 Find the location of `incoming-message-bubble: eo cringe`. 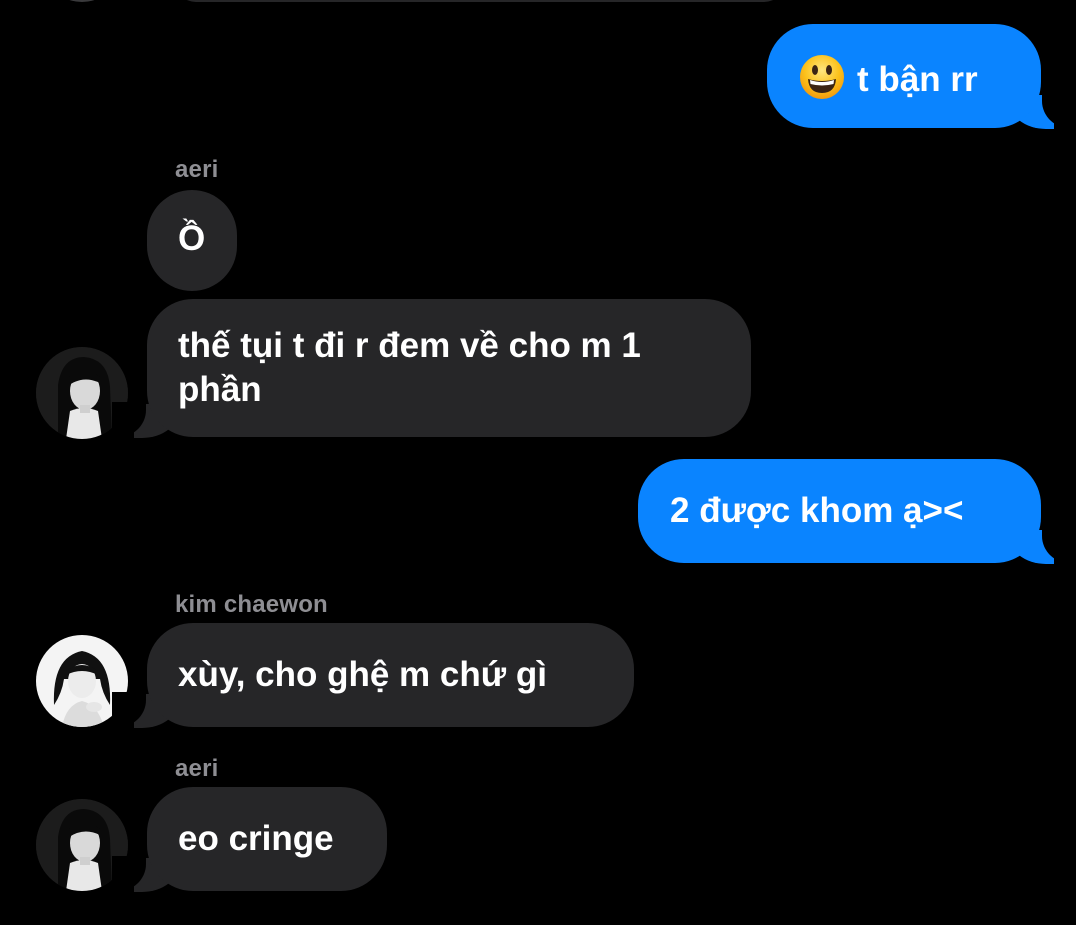

incoming-message-bubble: eo cringe is located at coordinates (267, 839).